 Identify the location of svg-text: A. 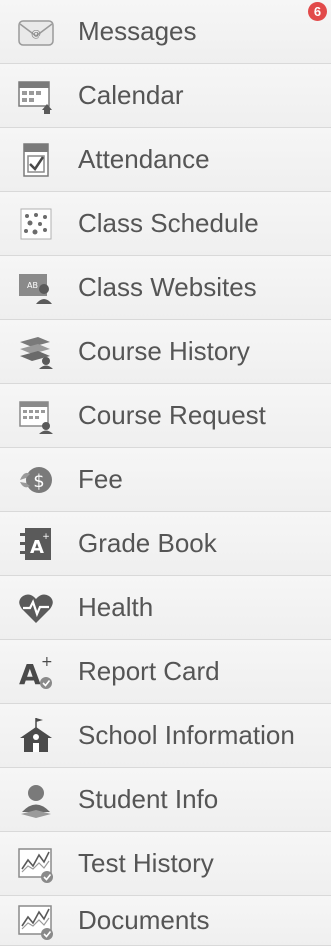
(30, 674).